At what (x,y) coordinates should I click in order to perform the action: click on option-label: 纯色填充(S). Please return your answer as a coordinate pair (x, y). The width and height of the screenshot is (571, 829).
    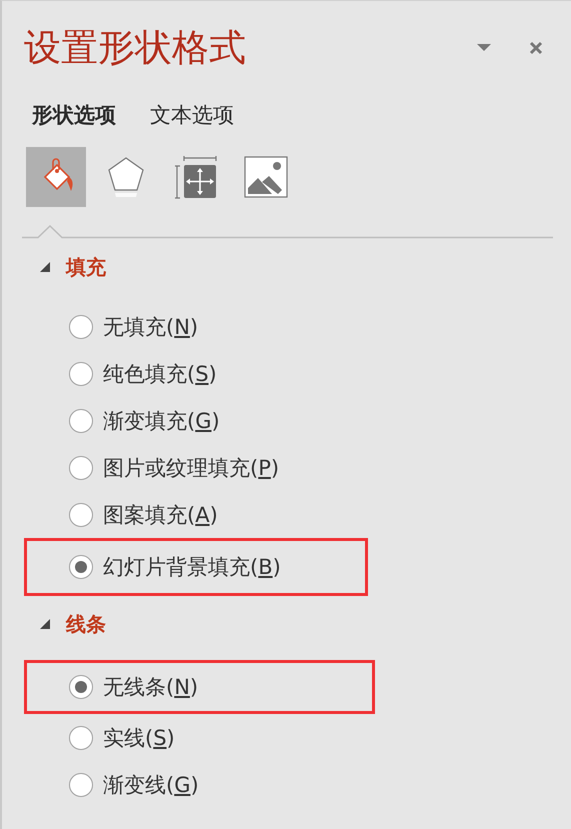
    Looking at the image, I should click on (160, 374).